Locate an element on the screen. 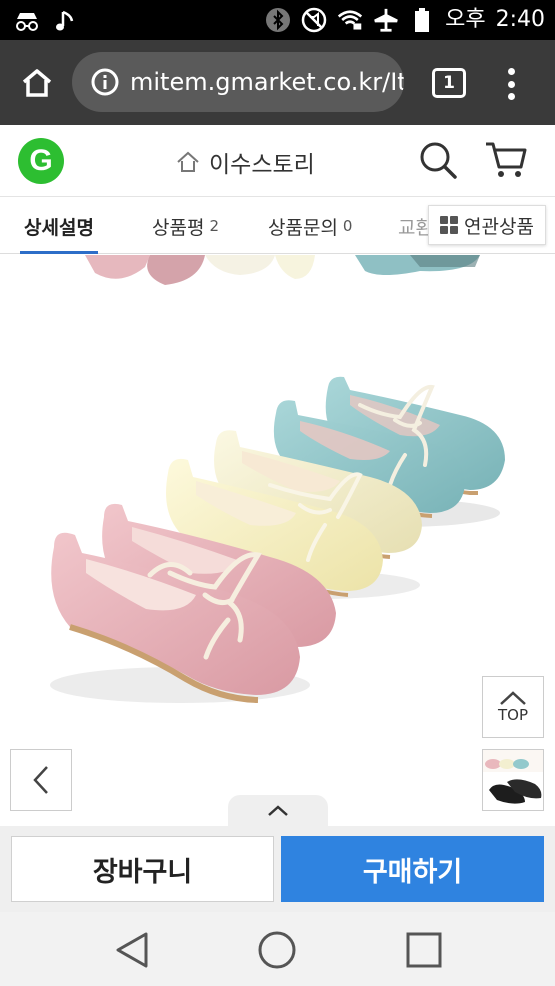 This screenshot has height=986, width=555. scroll-top-button: TOP is located at coordinates (513, 707).